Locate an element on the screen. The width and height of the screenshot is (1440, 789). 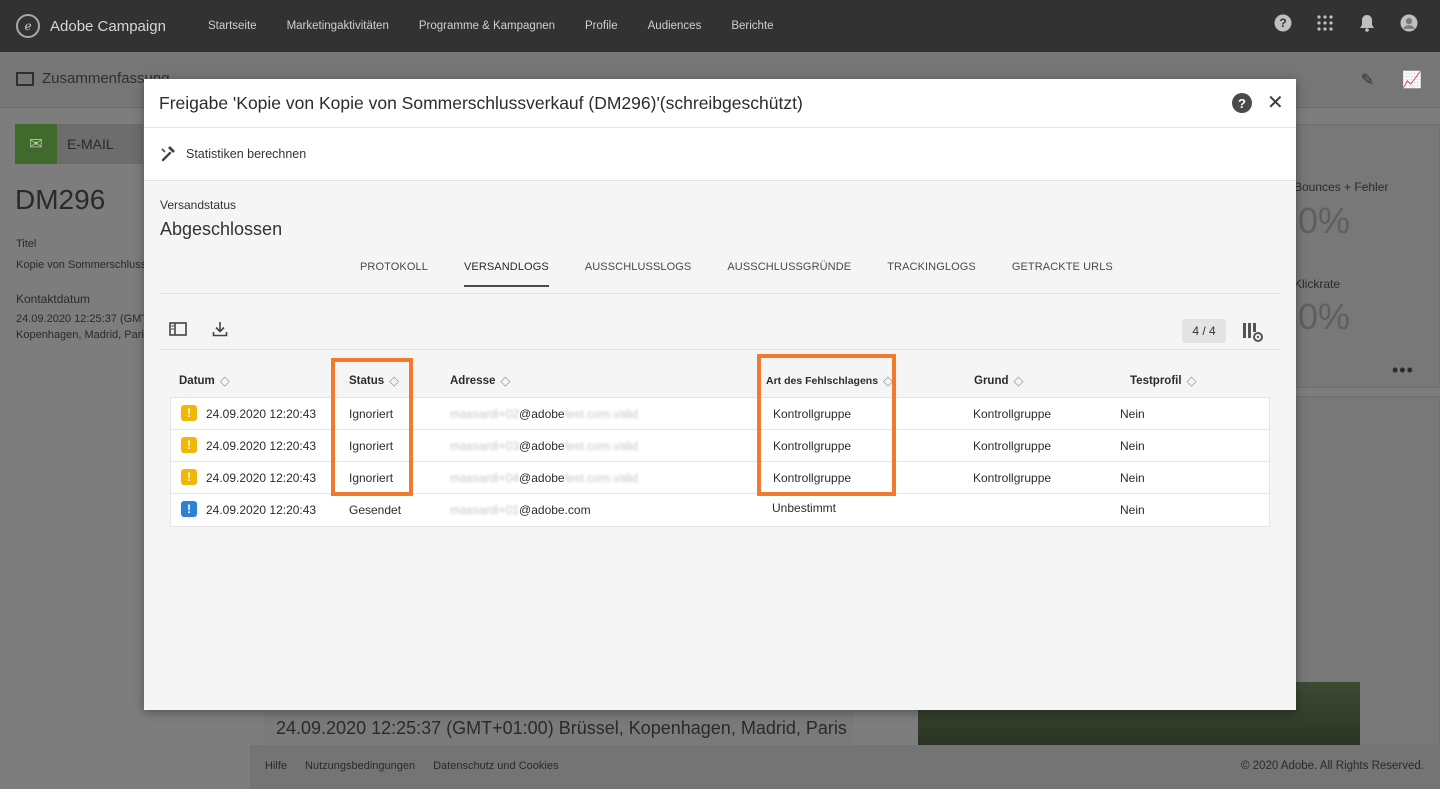
hammer-icon is located at coordinates (168, 154).